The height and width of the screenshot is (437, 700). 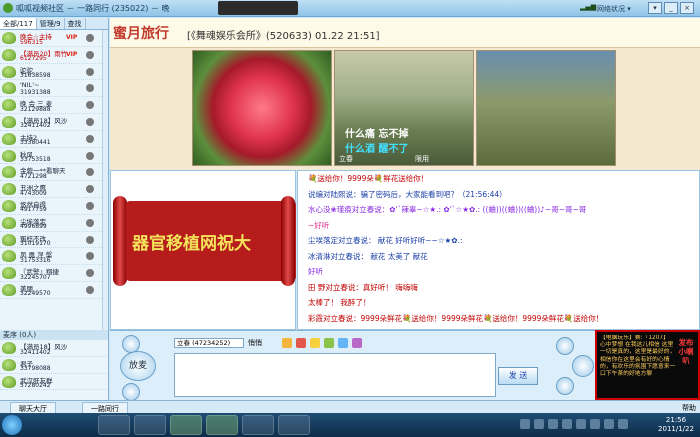 I want to click on user-row: 【满员20】雨竹 6127295 VIP, so click(x=54, y=55).